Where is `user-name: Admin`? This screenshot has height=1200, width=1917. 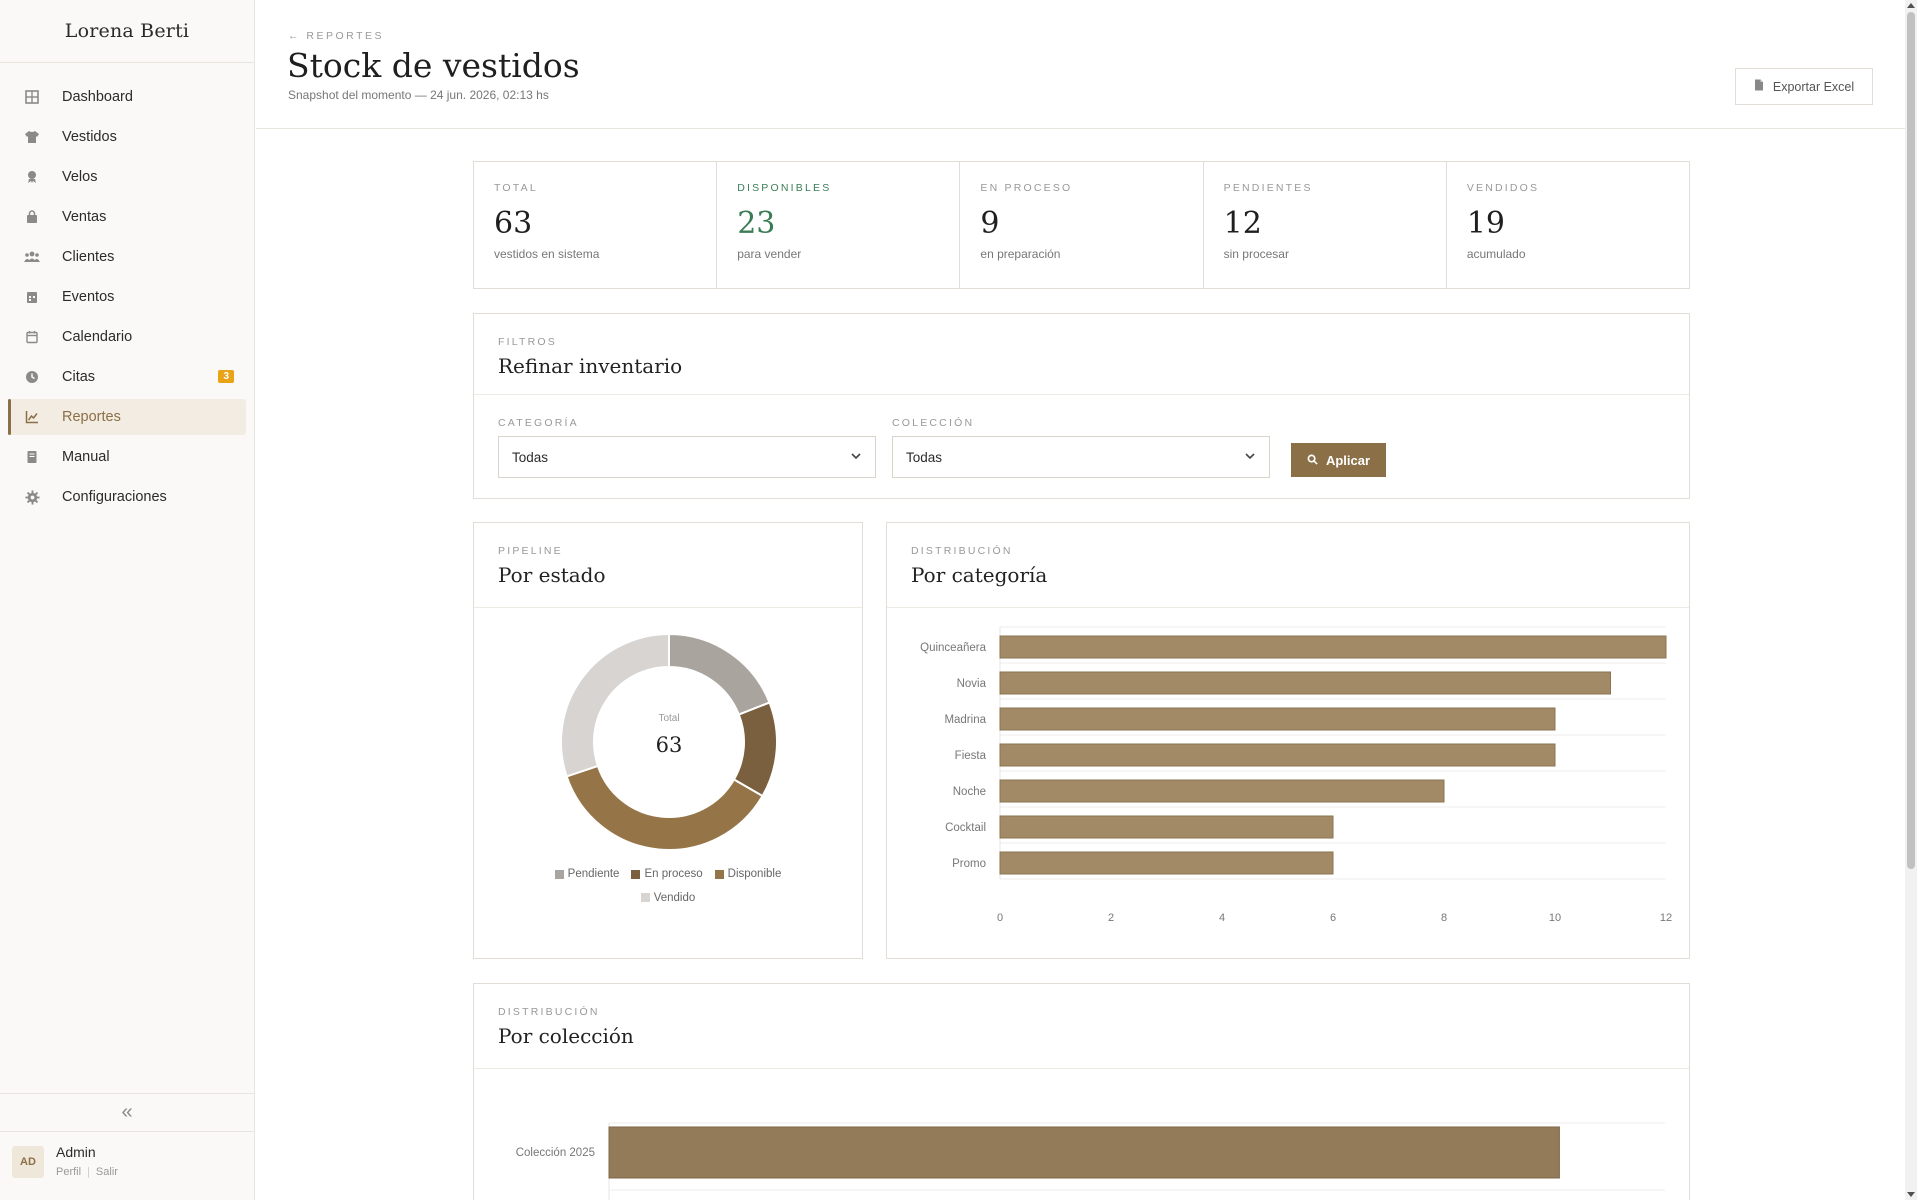
user-name: Admin is located at coordinates (76, 1152).